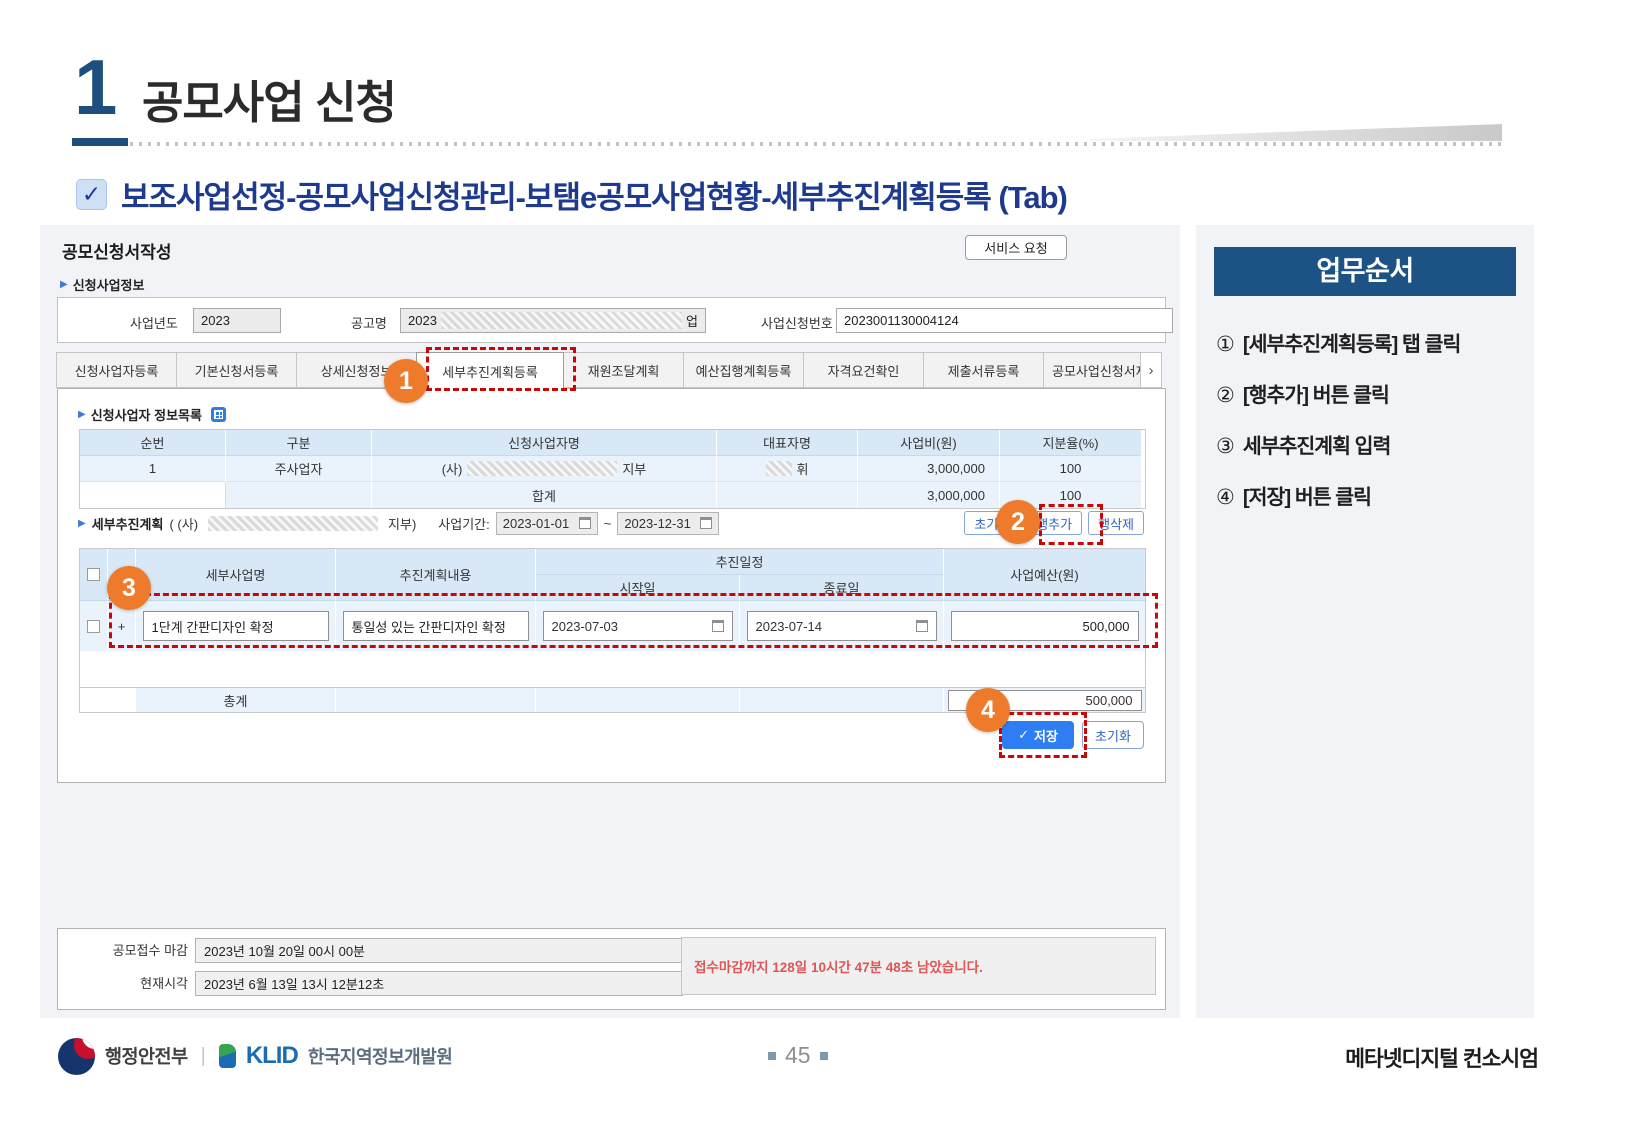 Image resolution: width=1626 pixels, height=1125 pixels. What do you see at coordinates (299, 443) in the screenshot?
I see `col-type: 구분` at bounding box center [299, 443].